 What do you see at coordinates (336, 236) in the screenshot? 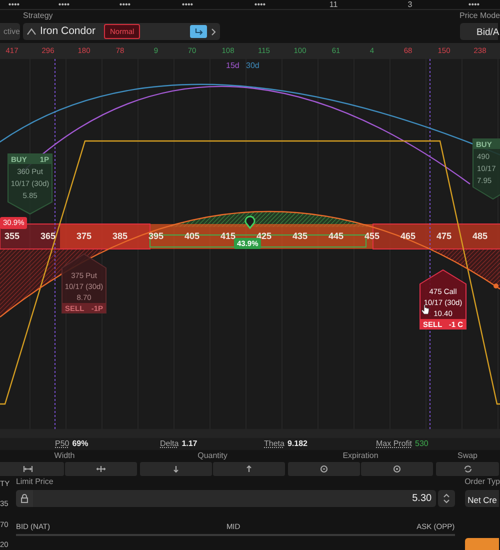
I see `strike-label: 445` at bounding box center [336, 236].